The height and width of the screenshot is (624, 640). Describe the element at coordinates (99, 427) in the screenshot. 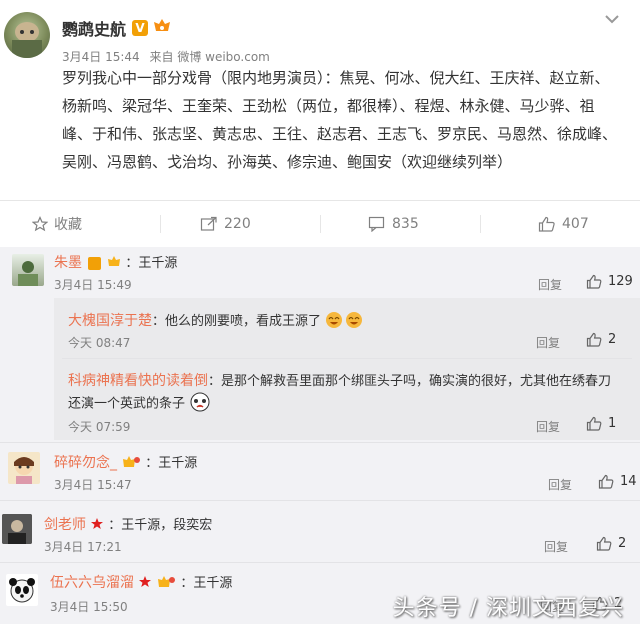

I see `reply-time: 今天 07:59` at that location.